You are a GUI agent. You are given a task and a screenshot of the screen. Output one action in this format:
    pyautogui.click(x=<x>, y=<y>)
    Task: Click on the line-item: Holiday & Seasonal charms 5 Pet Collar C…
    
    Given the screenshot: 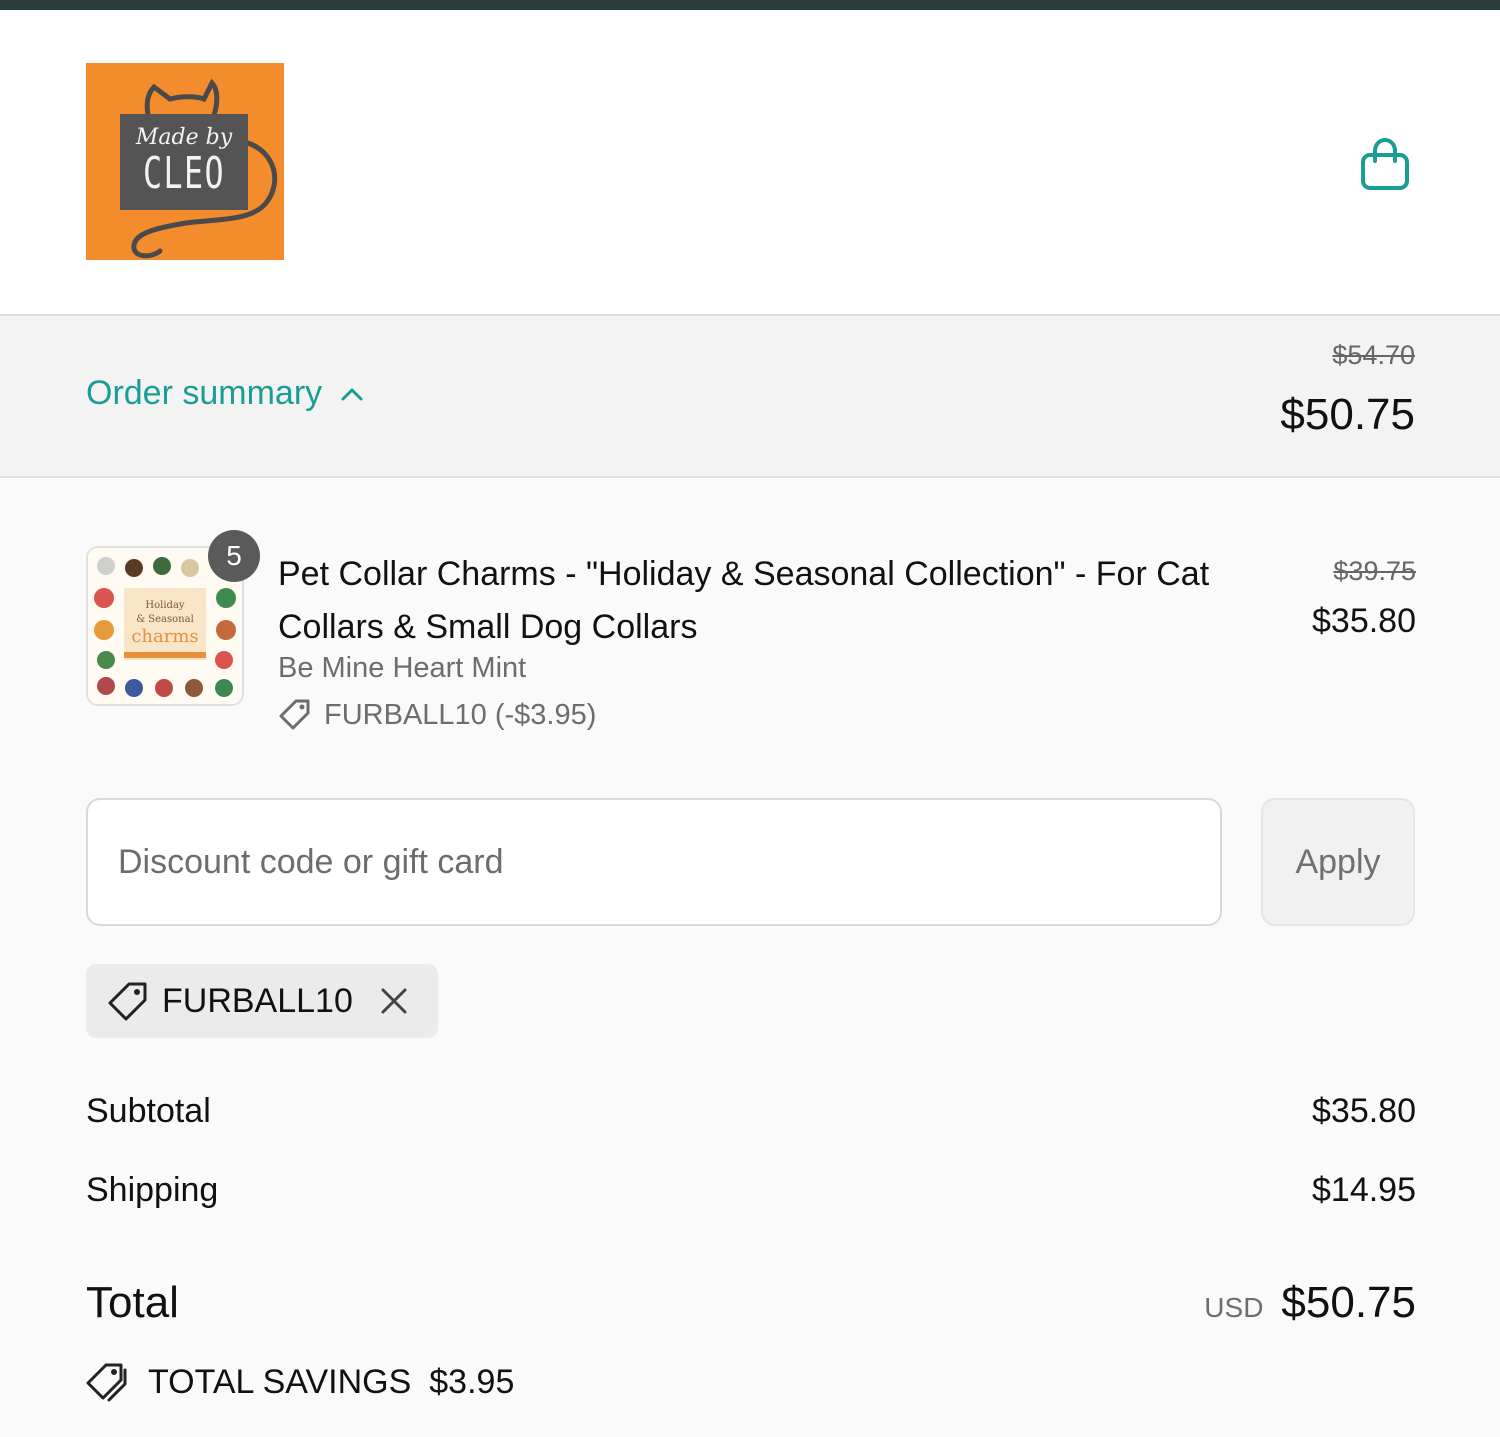 What is the action you would take?
    pyautogui.click(x=751, y=638)
    